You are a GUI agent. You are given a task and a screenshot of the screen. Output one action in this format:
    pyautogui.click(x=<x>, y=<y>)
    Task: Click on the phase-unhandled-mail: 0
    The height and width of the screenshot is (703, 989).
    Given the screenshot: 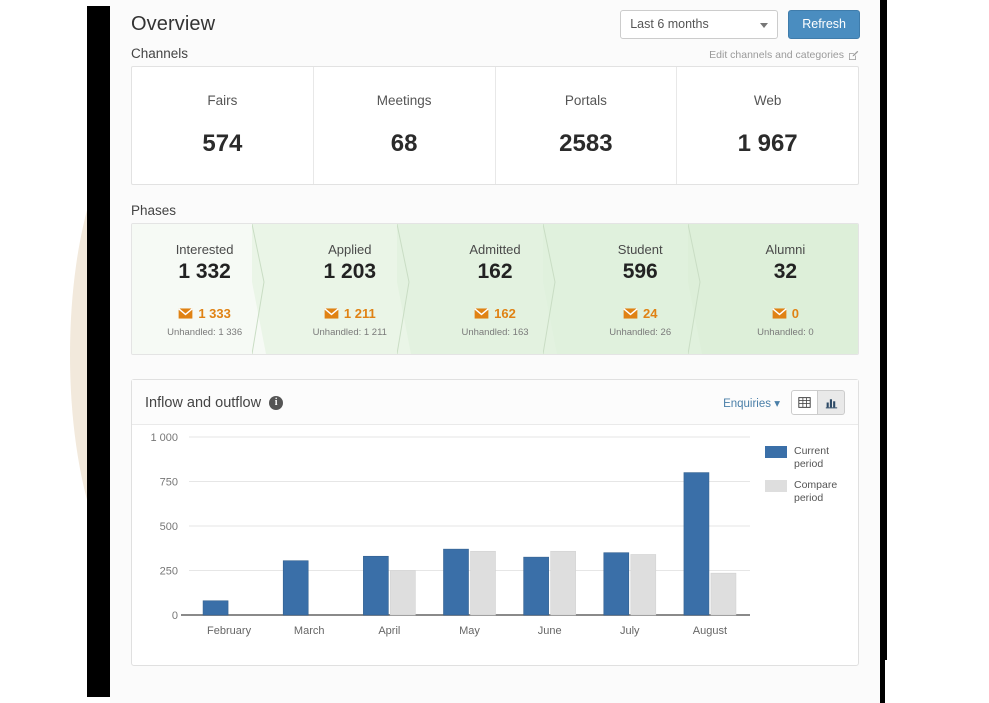 What is the action you would take?
    pyautogui.click(x=785, y=313)
    